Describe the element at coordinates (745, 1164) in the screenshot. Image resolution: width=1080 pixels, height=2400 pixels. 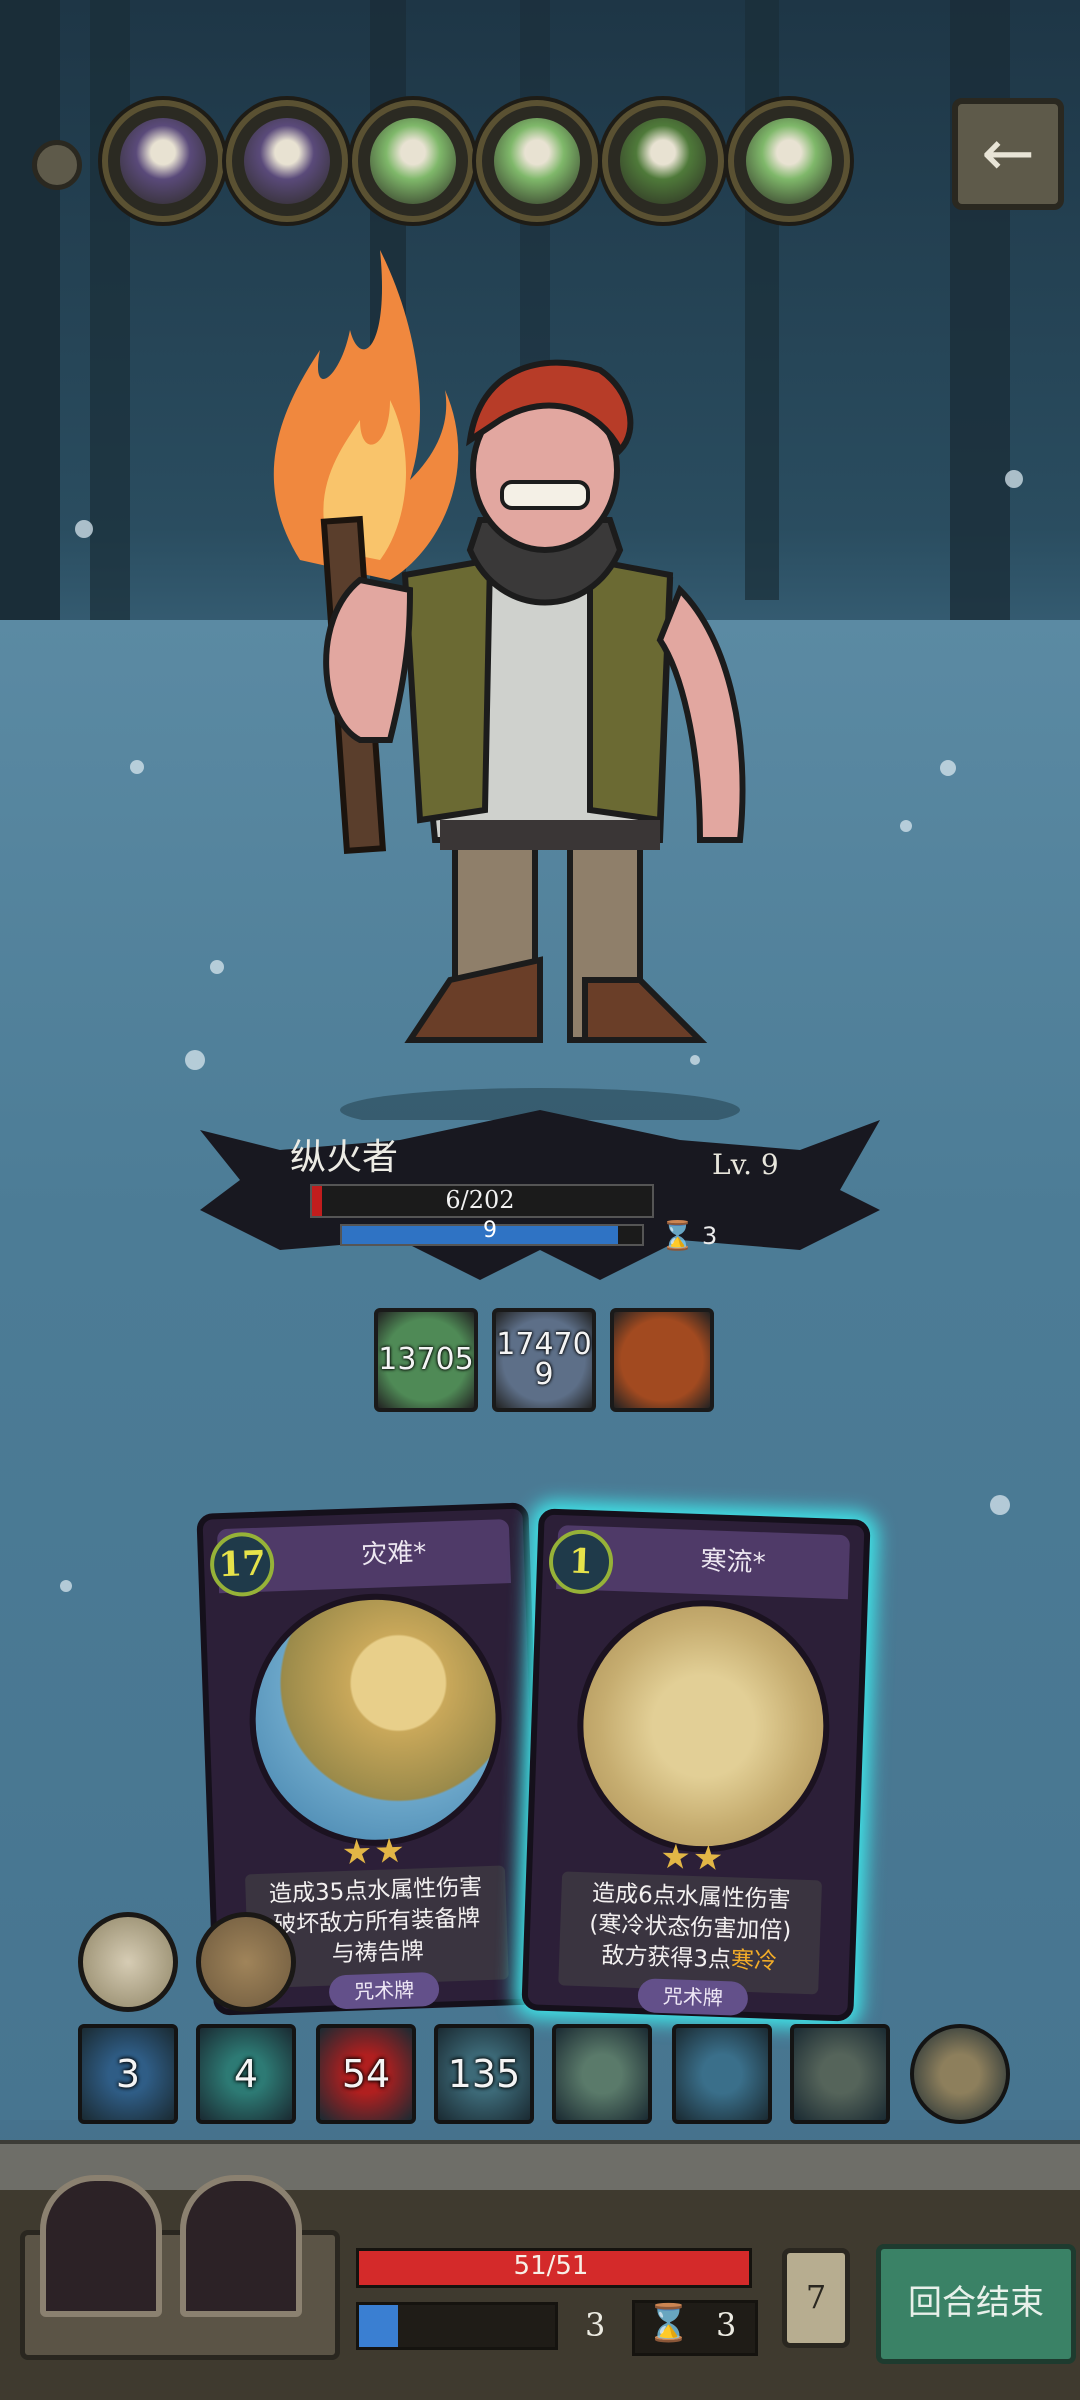
I see `enemy-level: Lv. 9` at that location.